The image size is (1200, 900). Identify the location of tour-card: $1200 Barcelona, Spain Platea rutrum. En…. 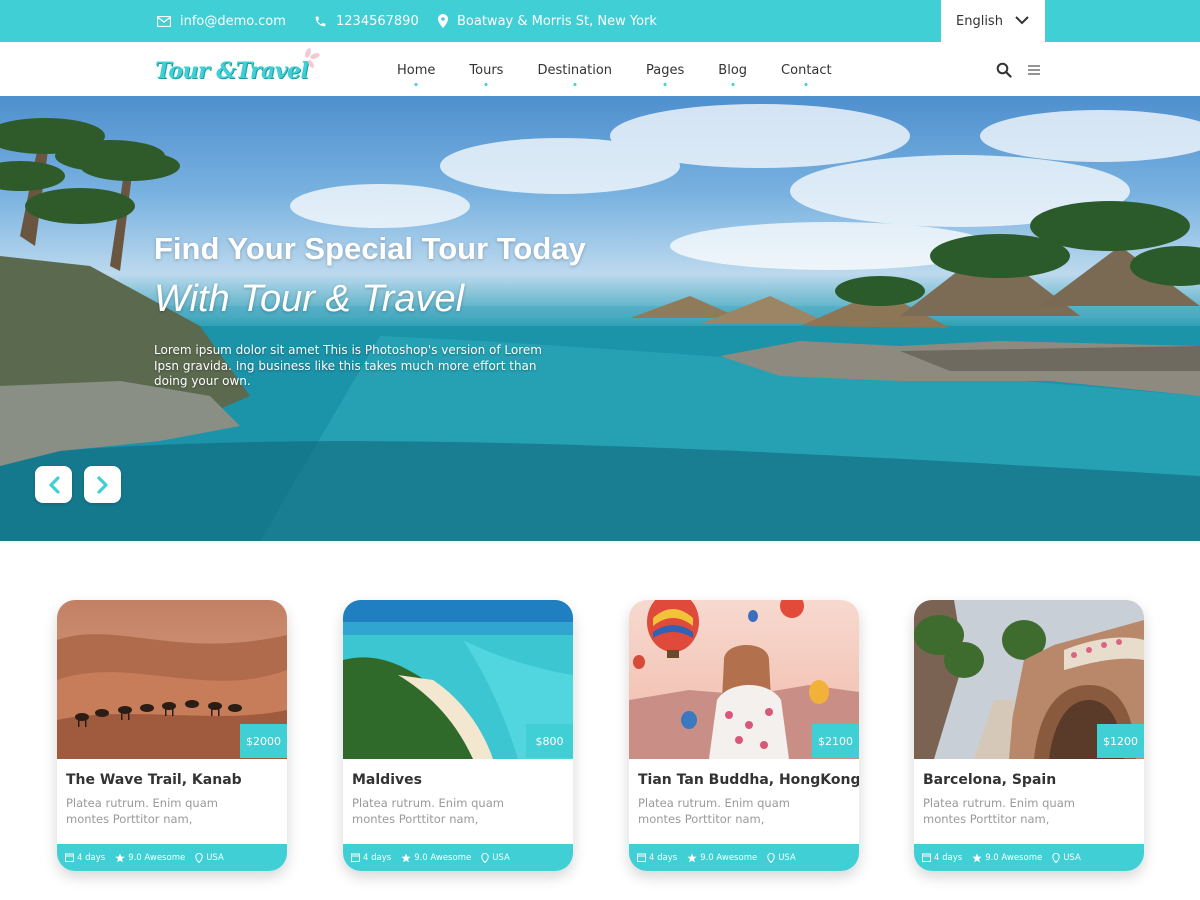
(1029, 735).